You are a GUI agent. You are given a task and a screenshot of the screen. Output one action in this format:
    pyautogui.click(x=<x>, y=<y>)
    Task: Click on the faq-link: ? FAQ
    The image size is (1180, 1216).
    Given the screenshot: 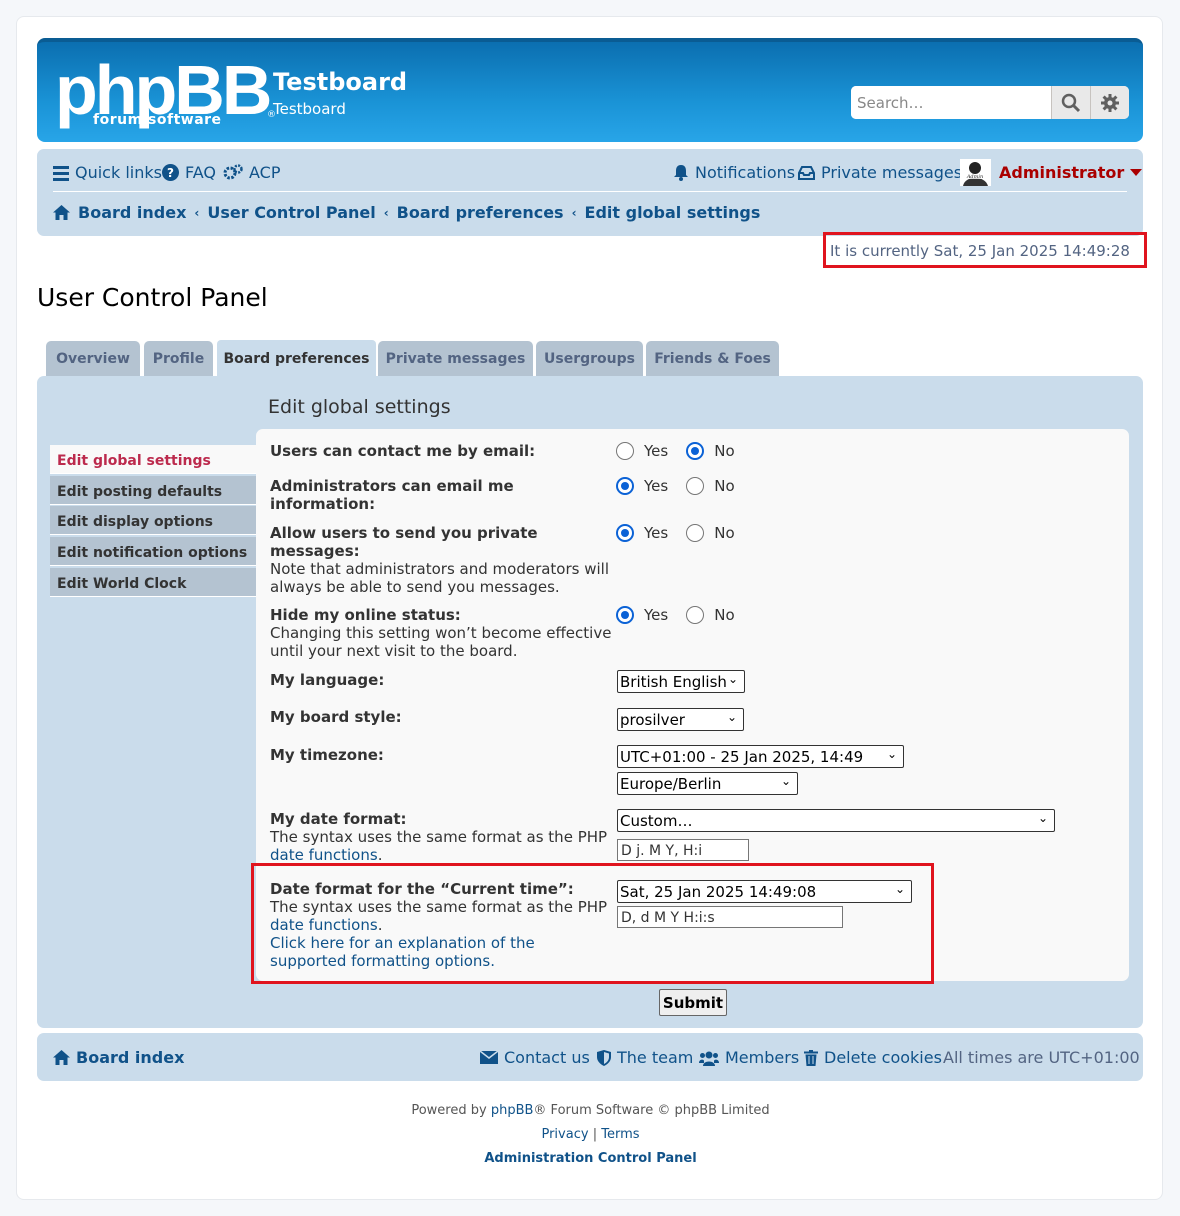 What is the action you would take?
    pyautogui.click(x=189, y=172)
    